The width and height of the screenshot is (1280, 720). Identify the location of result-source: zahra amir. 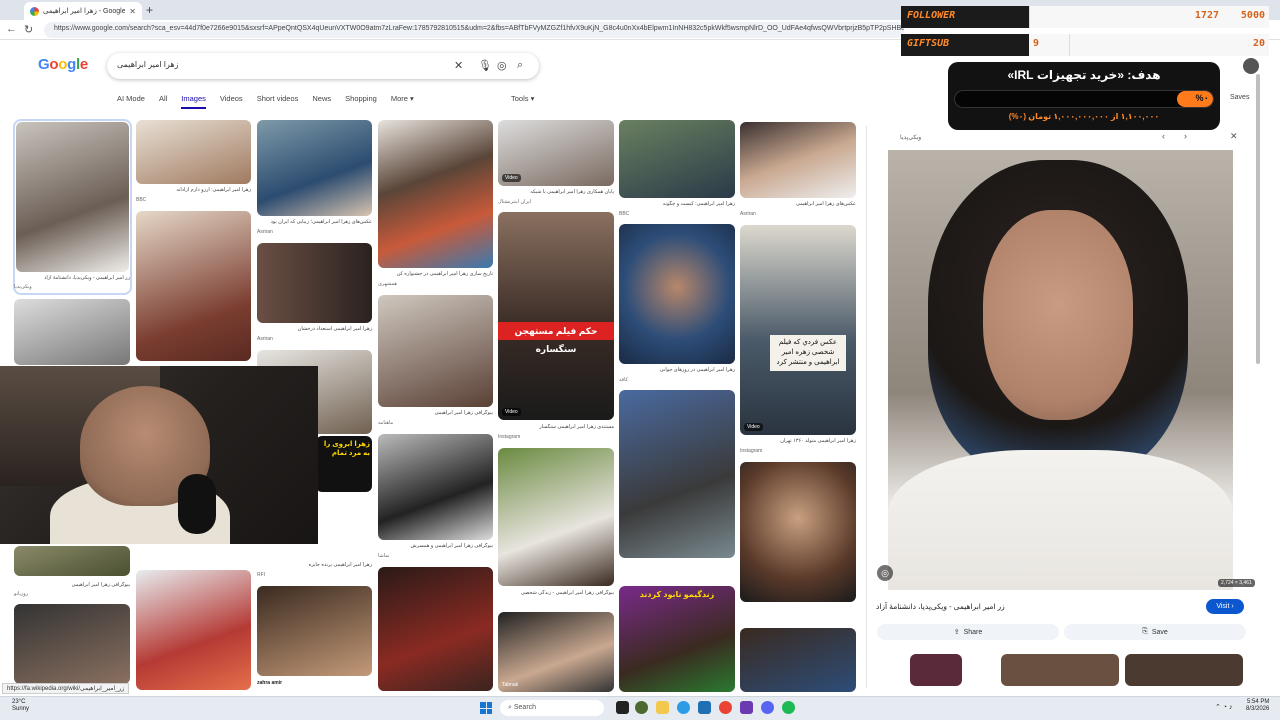
(270, 683).